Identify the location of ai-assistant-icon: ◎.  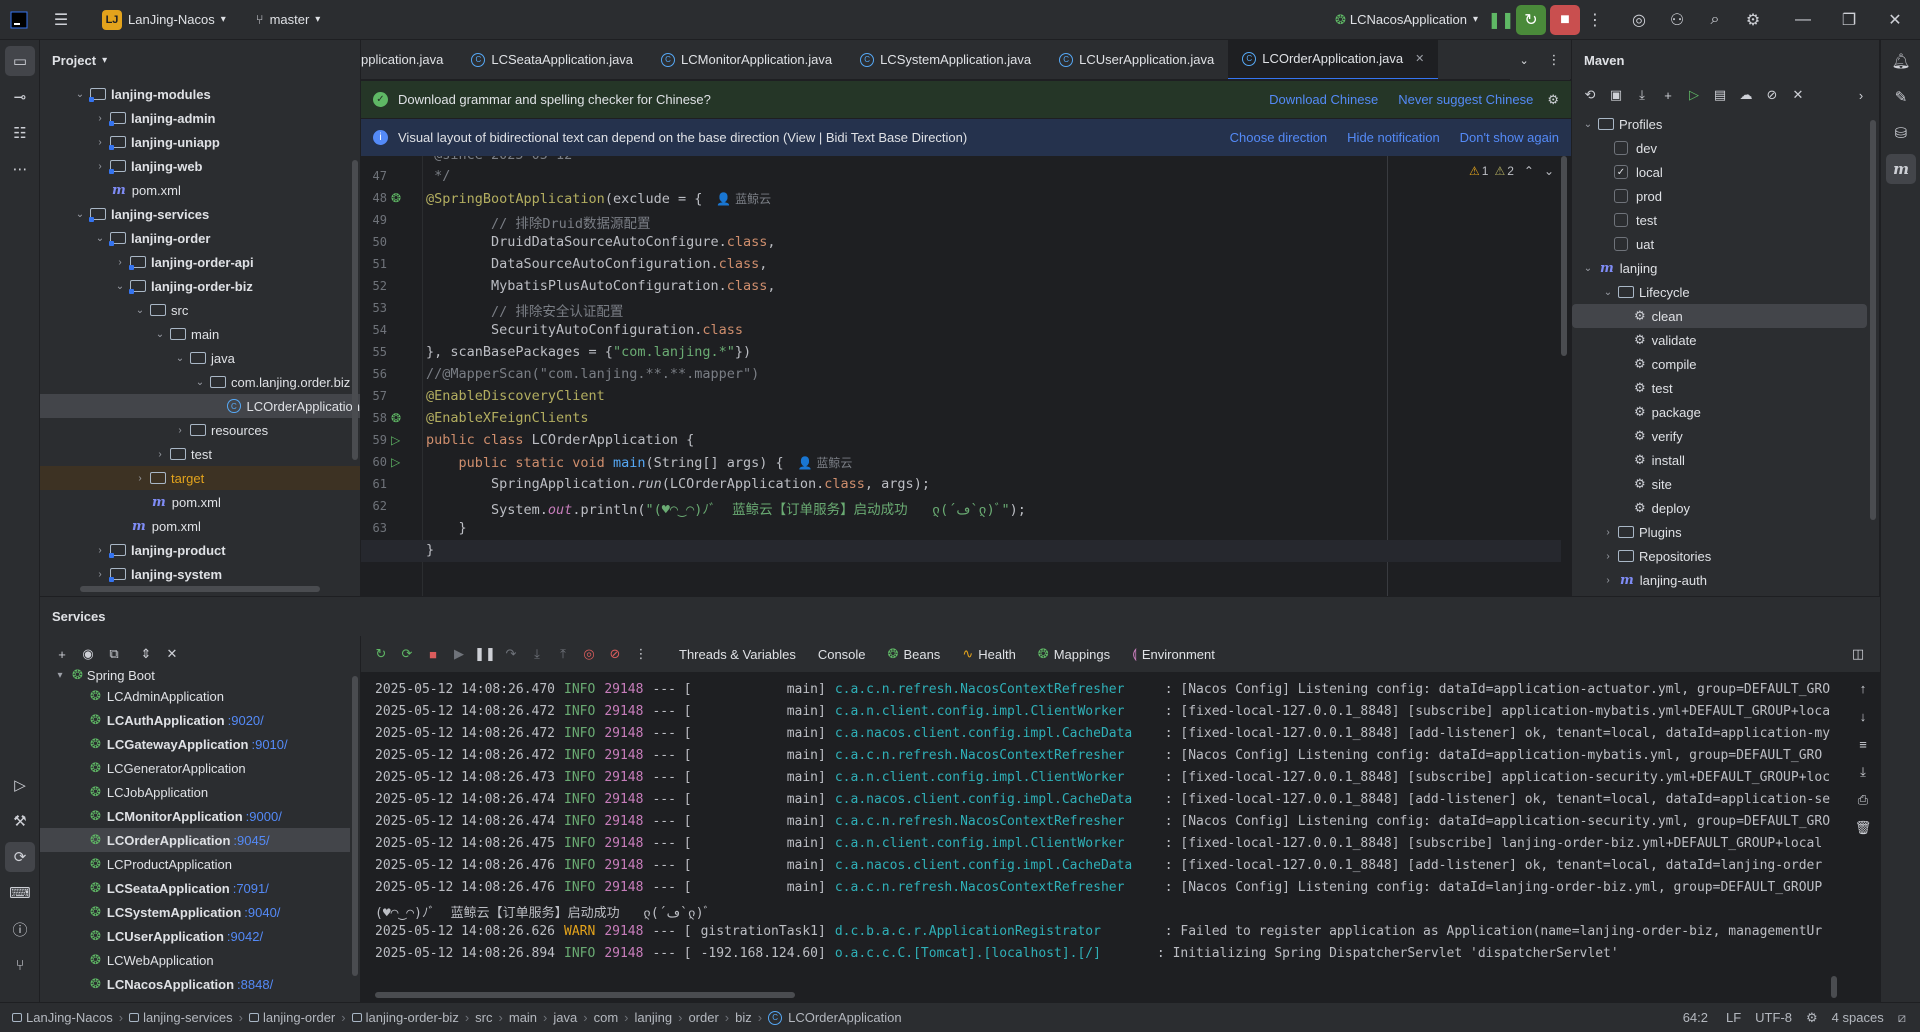
(1639, 20).